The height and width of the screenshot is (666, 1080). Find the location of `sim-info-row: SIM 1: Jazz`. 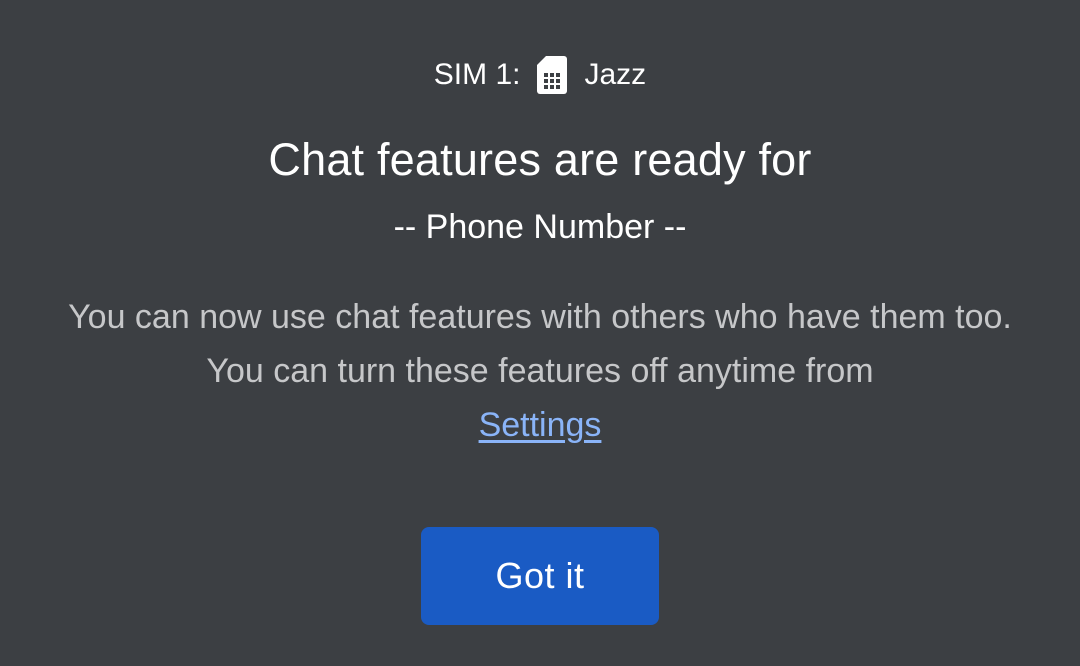

sim-info-row: SIM 1: Jazz is located at coordinates (540, 75).